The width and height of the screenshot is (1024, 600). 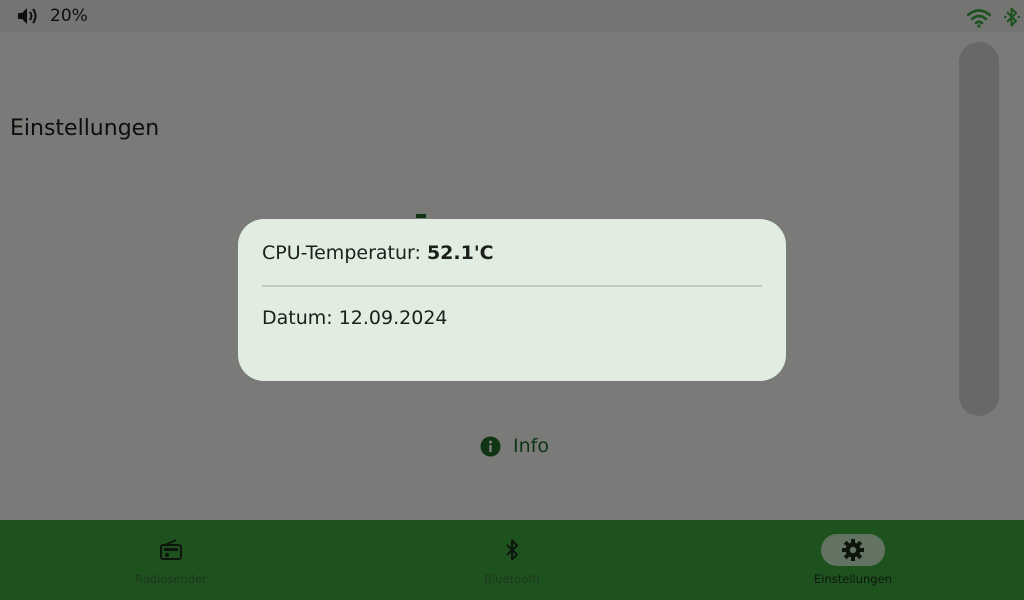 What do you see at coordinates (344, 253) in the screenshot?
I see `cpu-temperature-label: CPU-Temperatur:` at bounding box center [344, 253].